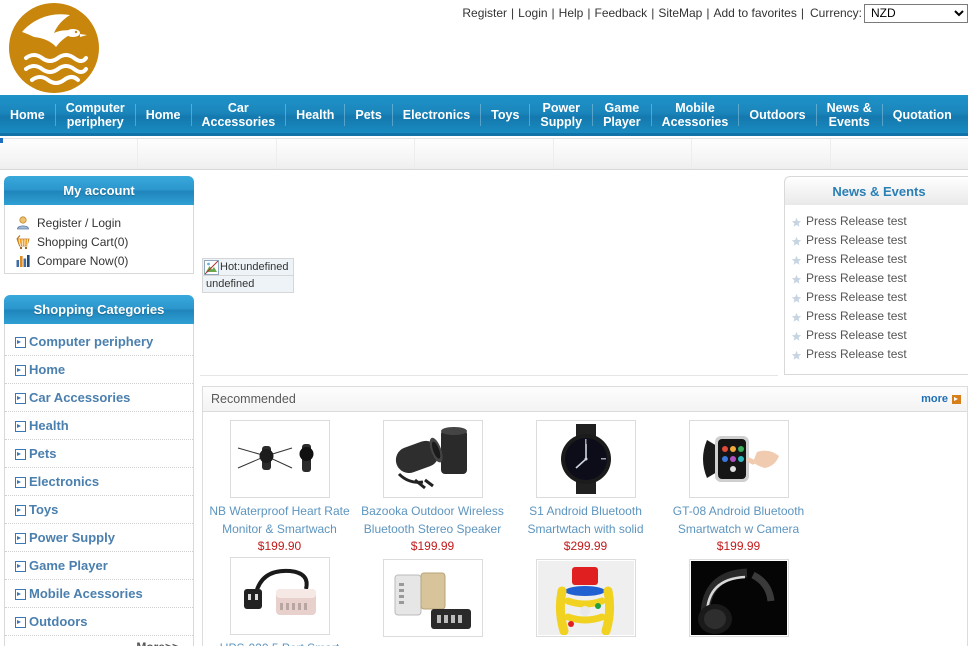  What do you see at coordinates (99, 594) in the screenshot?
I see `category-item-mobile-acessories: Mobile Acessories` at bounding box center [99, 594].